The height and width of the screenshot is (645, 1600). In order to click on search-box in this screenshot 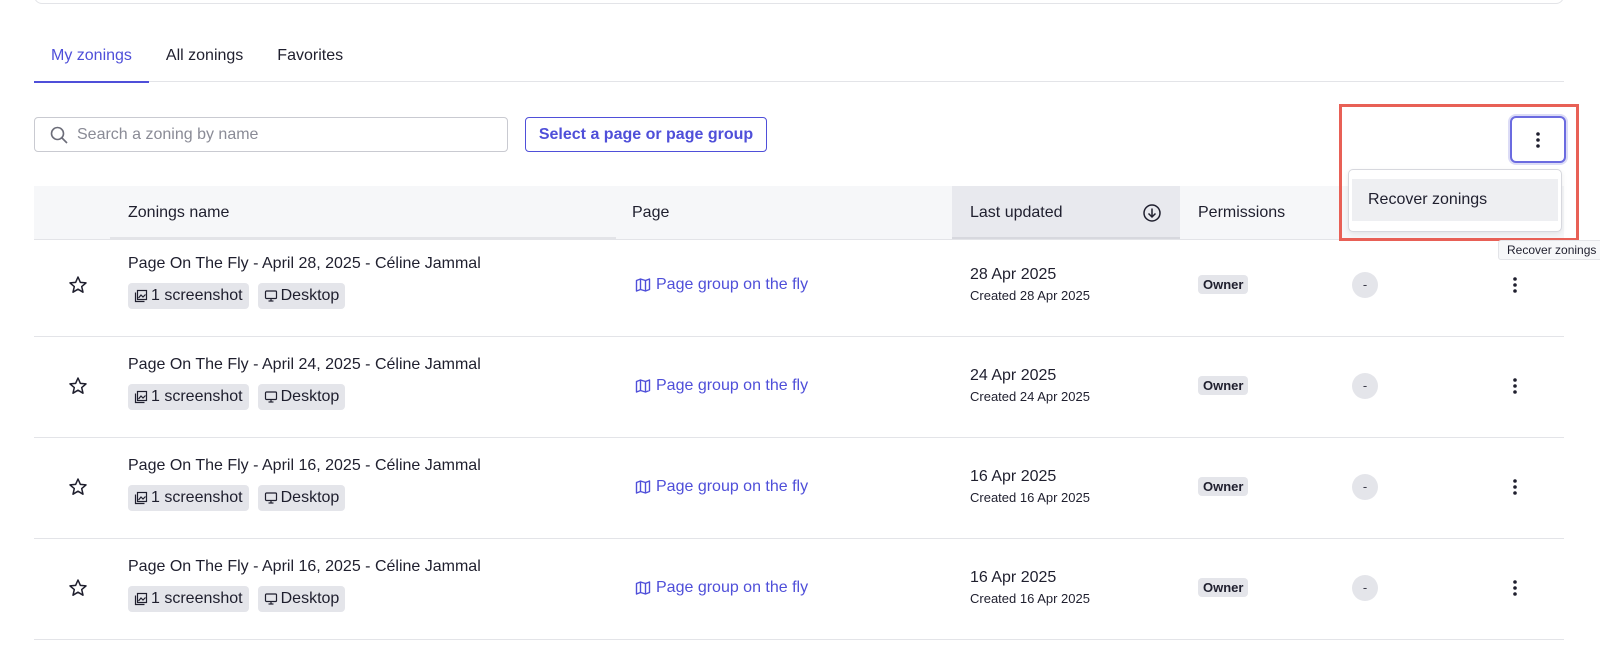, I will do `click(271, 134)`.